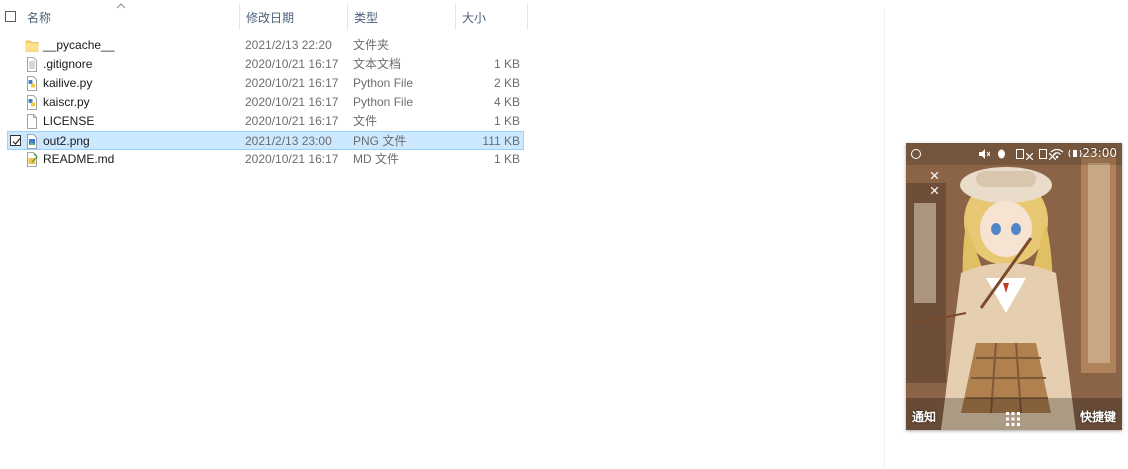 The height and width of the screenshot is (469, 1128). I want to click on file-row-gitignore: .gitignore 2020/10/21 16:17 文本文档 1 KB, so click(264, 64).